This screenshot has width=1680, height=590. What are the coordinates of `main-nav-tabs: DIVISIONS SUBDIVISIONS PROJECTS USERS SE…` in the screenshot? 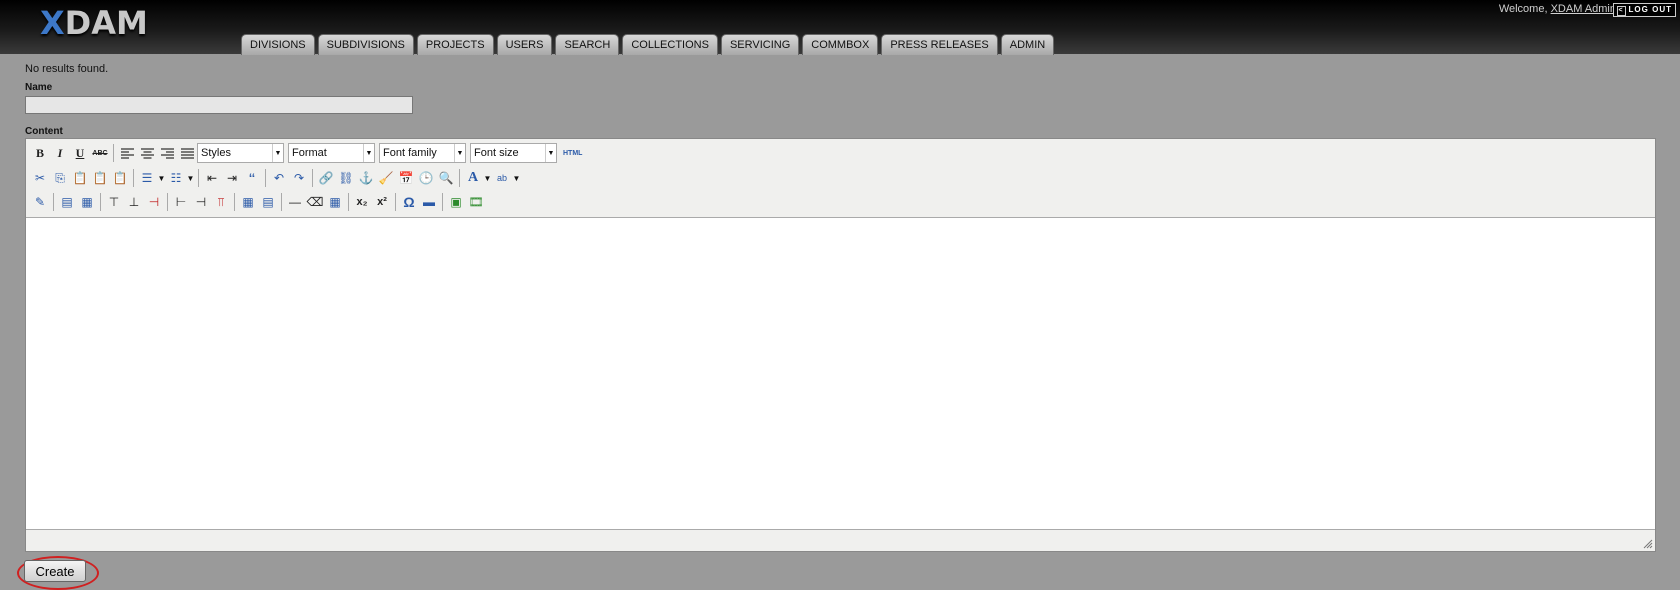 It's located at (648, 44).